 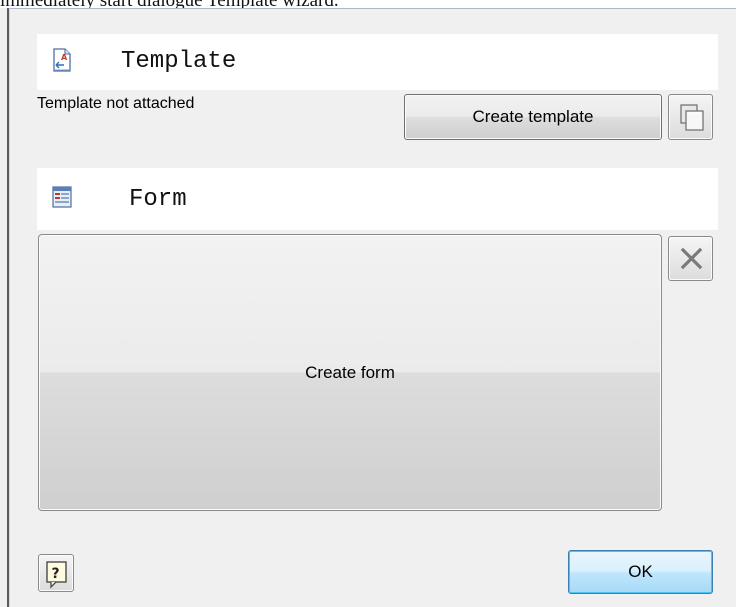 I want to click on svg-text: A, so click(x=64, y=57).